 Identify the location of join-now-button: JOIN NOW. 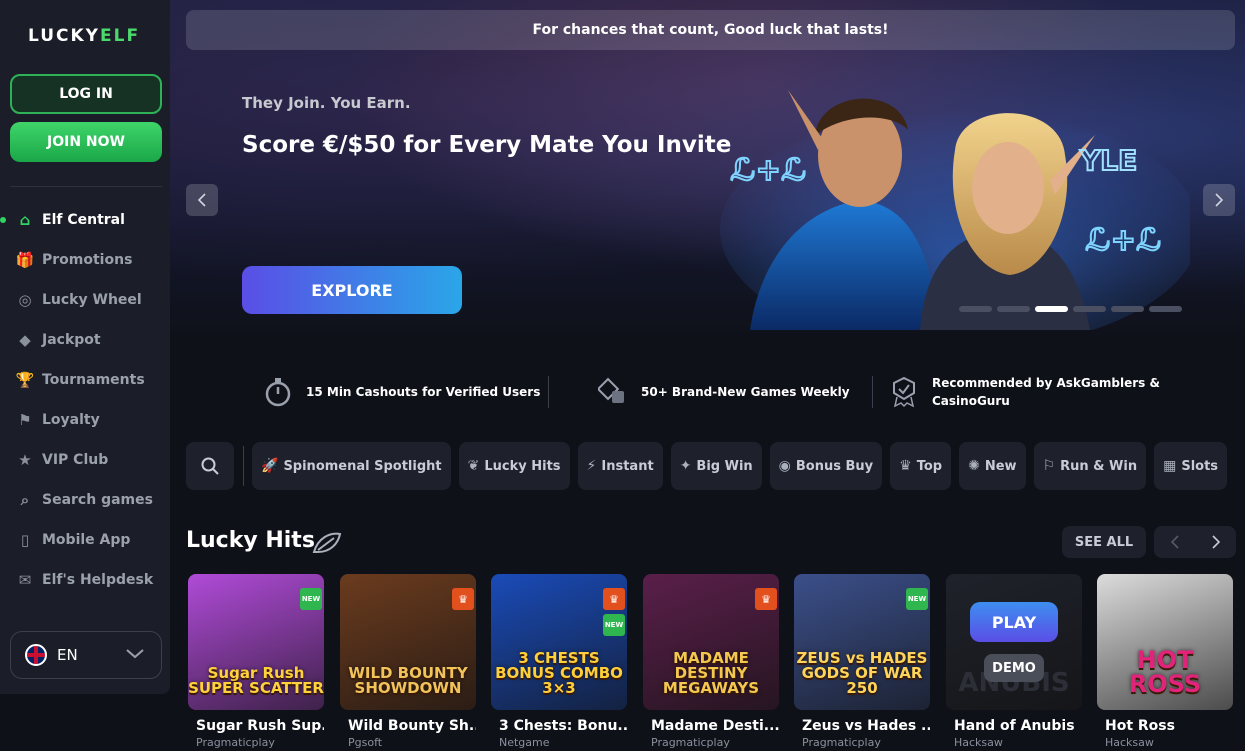
(86, 142).